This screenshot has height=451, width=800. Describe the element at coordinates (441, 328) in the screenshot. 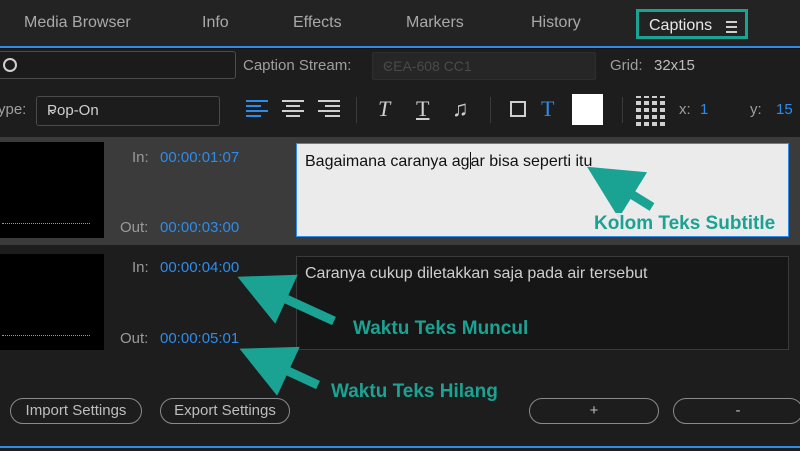

I see `annotation-appear-time: Waktu Teks Muncul` at that location.